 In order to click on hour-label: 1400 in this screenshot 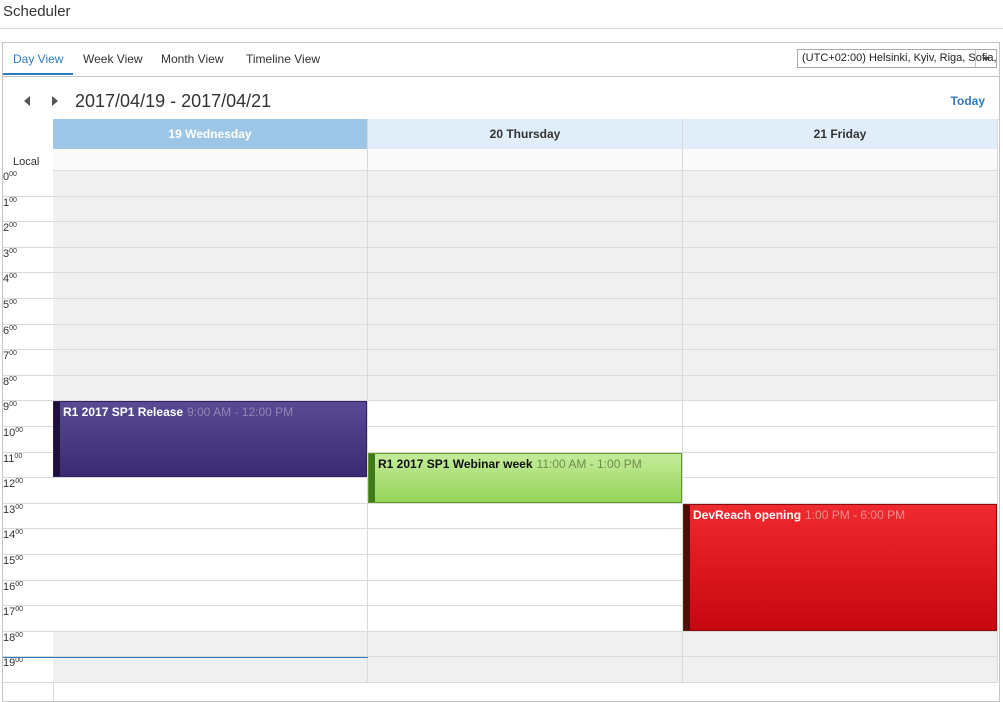, I will do `click(28, 542)`.